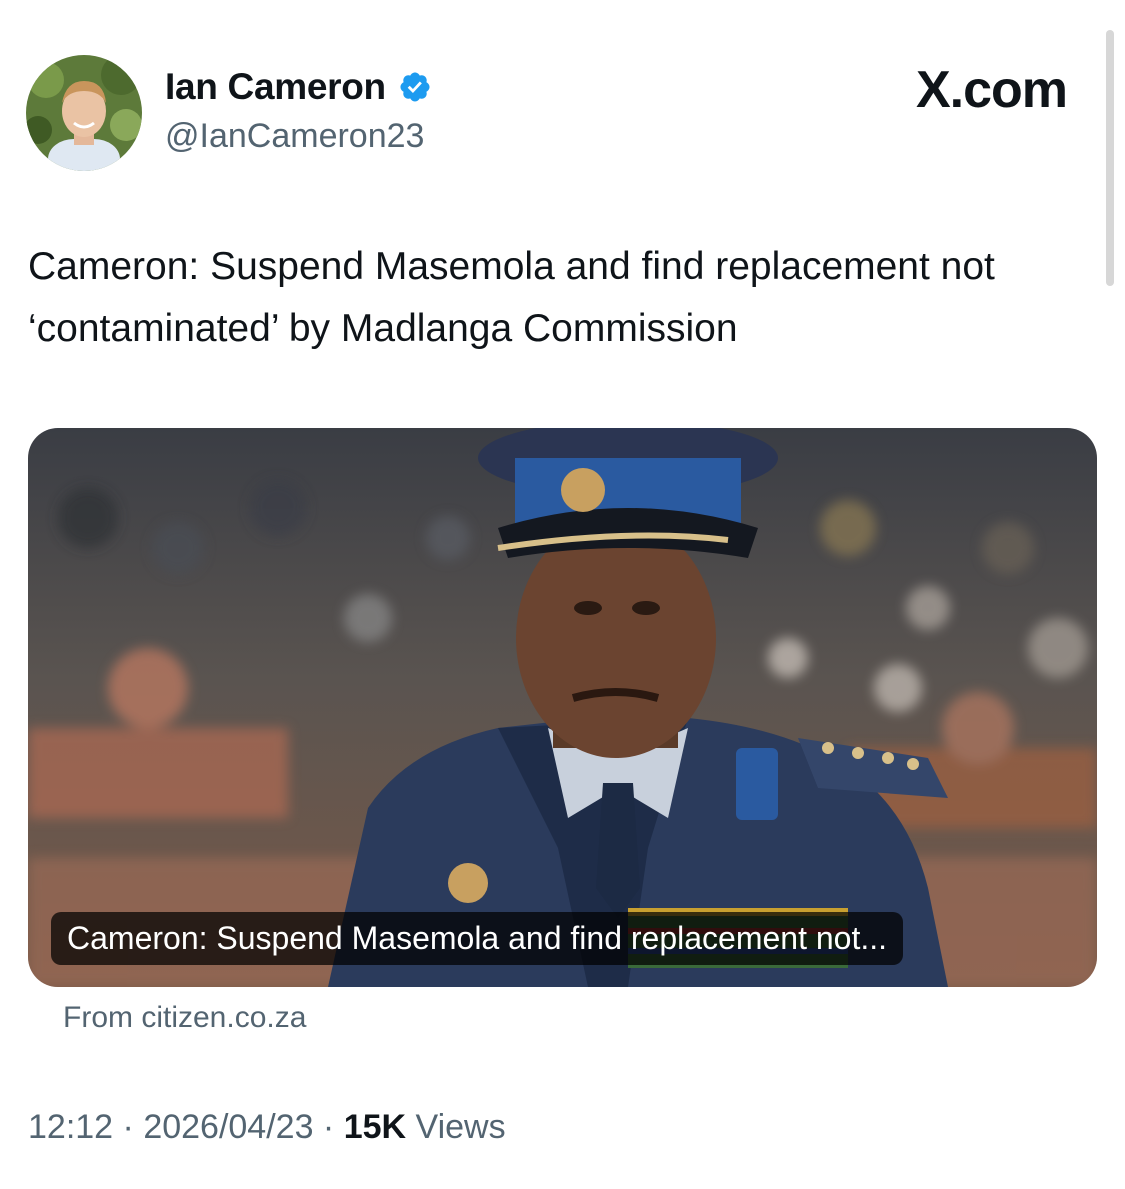  I want to click on scrollbar, so click(1110, 158).